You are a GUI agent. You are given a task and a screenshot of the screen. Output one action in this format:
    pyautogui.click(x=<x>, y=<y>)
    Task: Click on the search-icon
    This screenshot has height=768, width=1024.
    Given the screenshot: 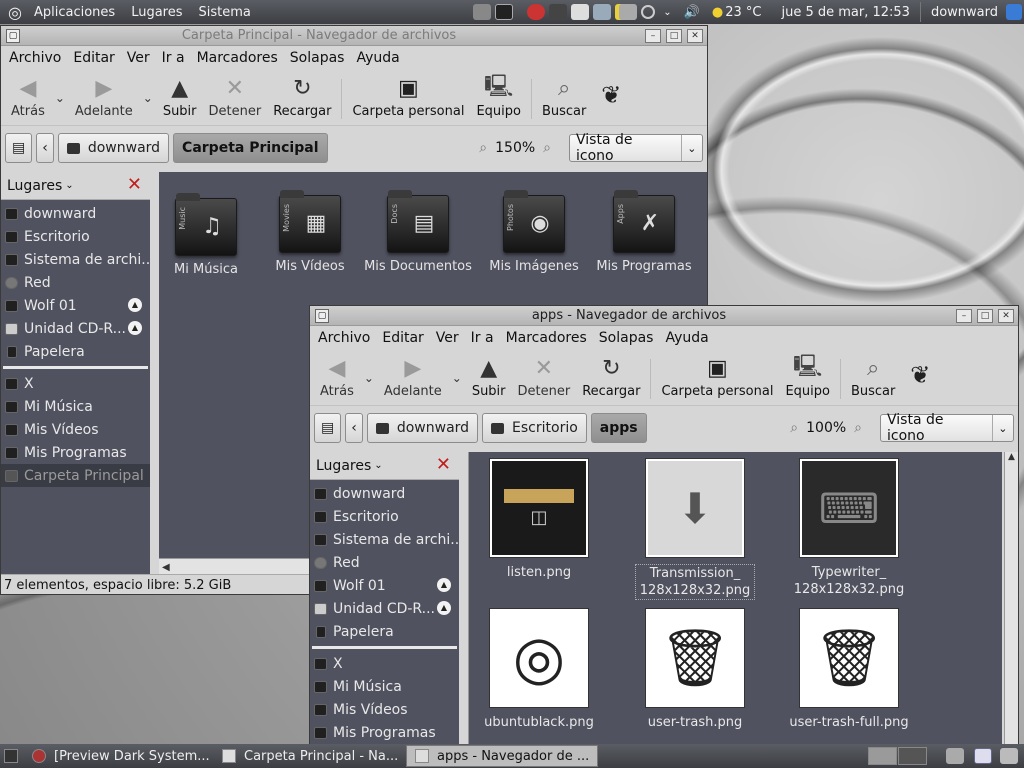 What is the action you would take?
    pyautogui.click(x=648, y=12)
    